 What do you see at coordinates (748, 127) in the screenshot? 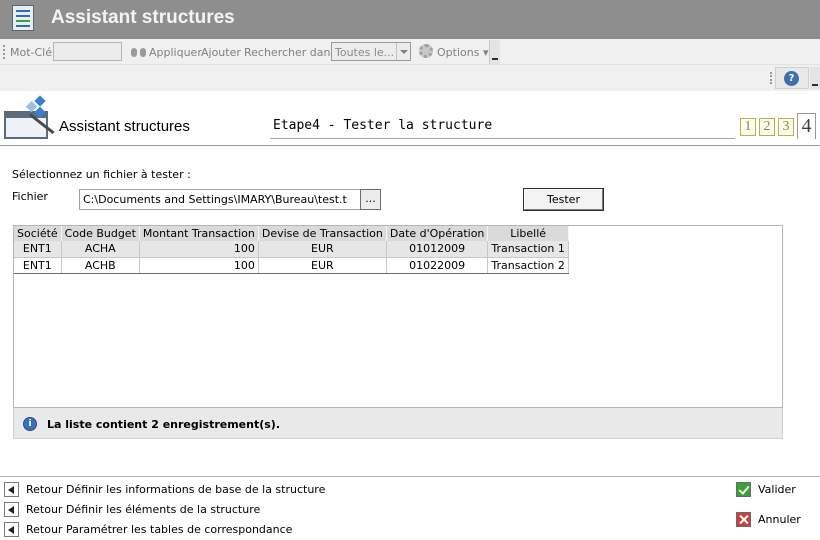
I see `step-1-tab: 1` at bounding box center [748, 127].